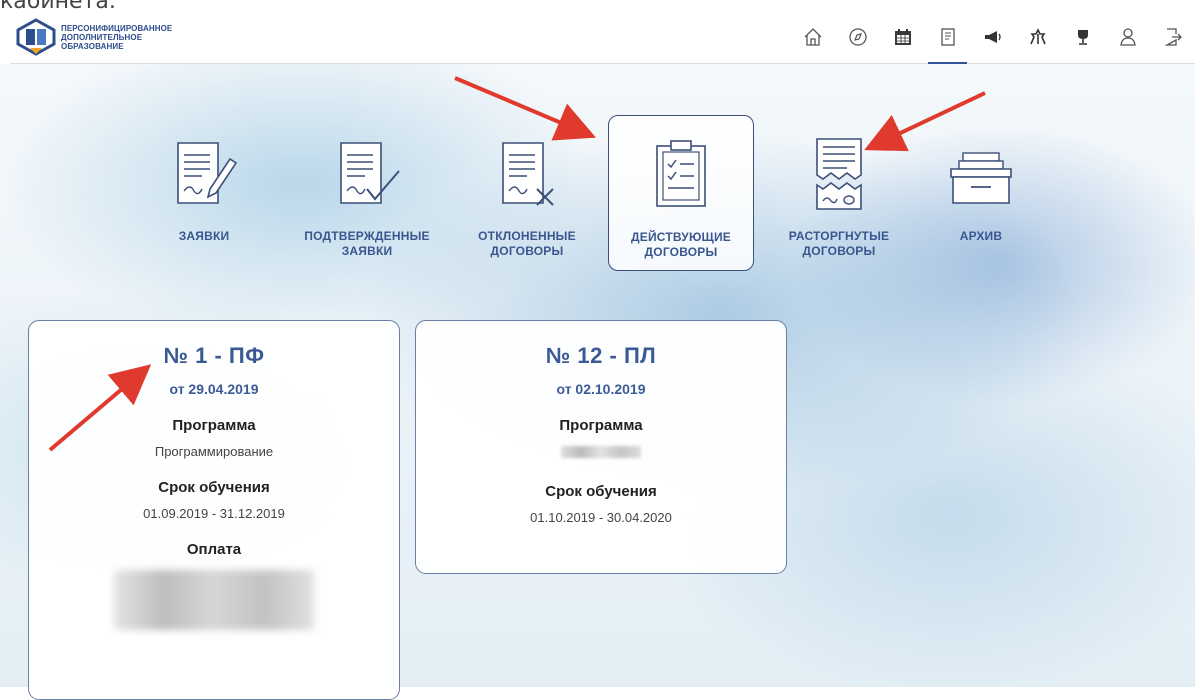 The image size is (1195, 700). I want to click on category-applications: ЗАЯВКИ, so click(204, 193).